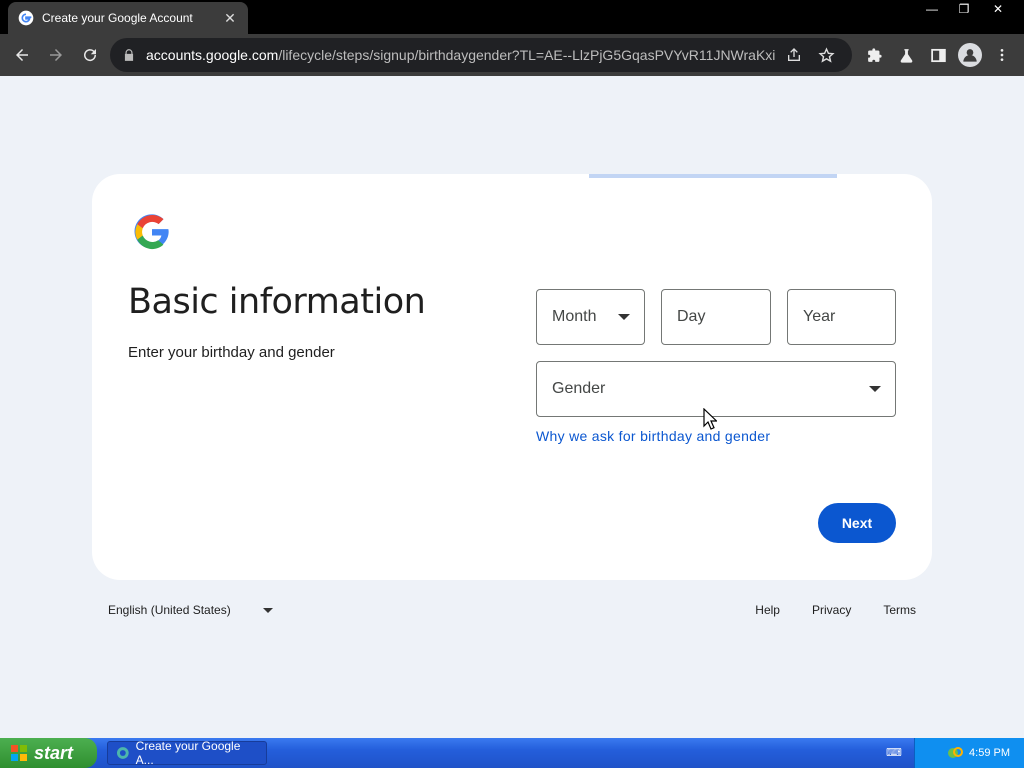 The height and width of the screenshot is (768, 1024). What do you see at coordinates (932, 9) in the screenshot?
I see `minimize-button: —` at bounding box center [932, 9].